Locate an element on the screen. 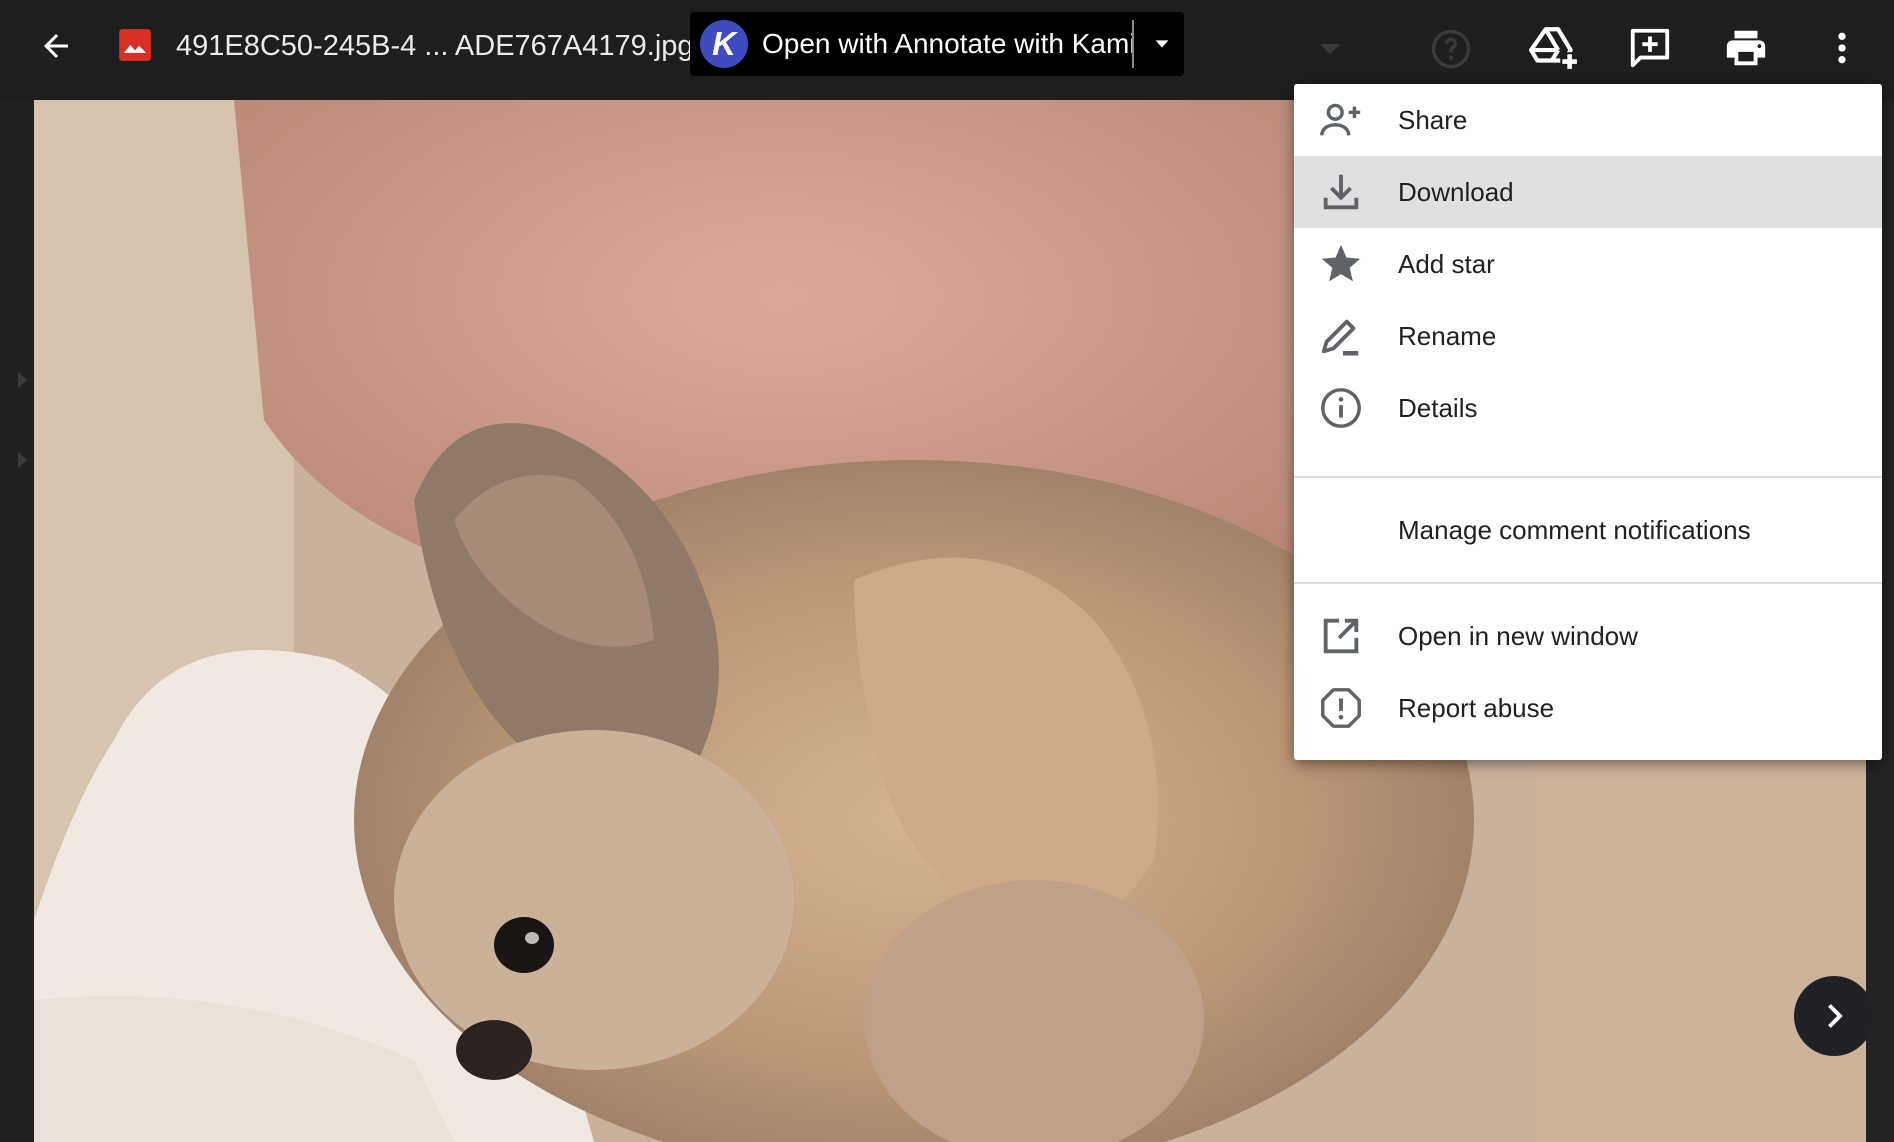 This screenshot has height=1142, width=1894. add-comment-button is located at coordinates (1650, 48).